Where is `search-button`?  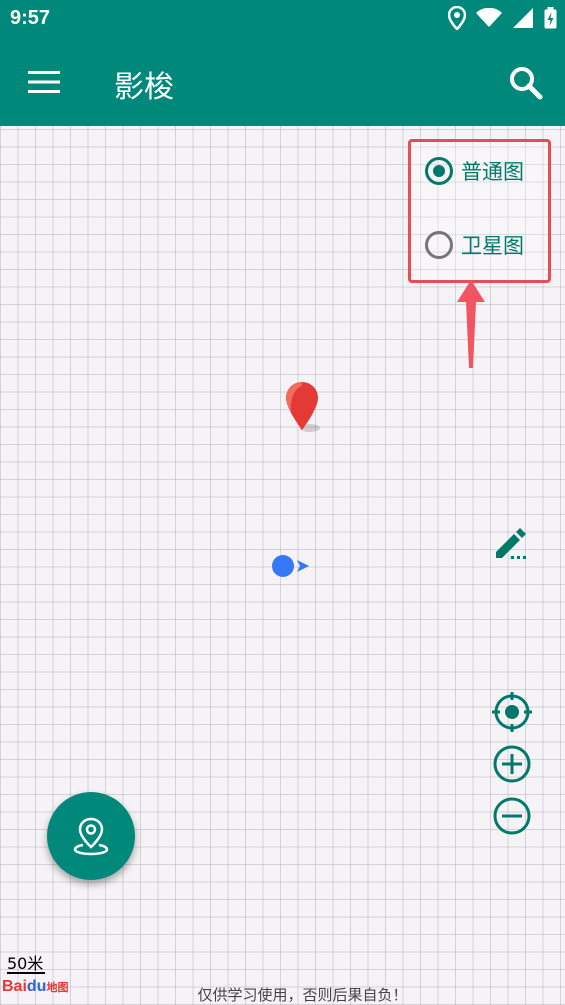 search-button is located at coordinates (525, 82).